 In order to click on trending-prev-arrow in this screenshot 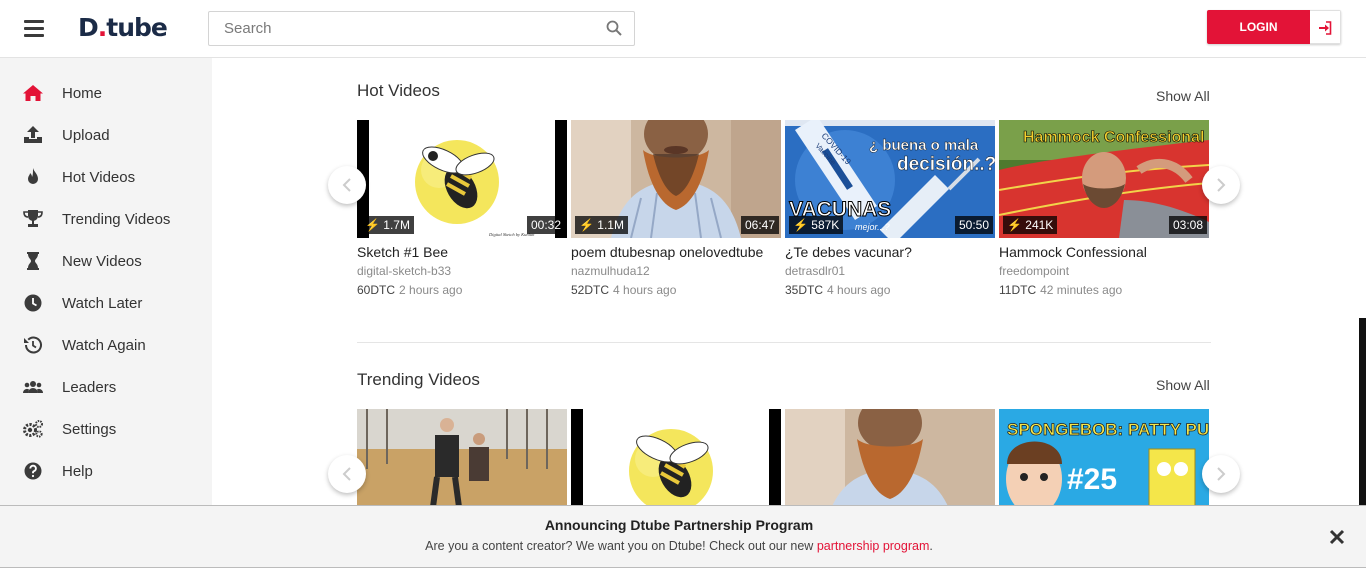, I will do `click(347, 474)`.